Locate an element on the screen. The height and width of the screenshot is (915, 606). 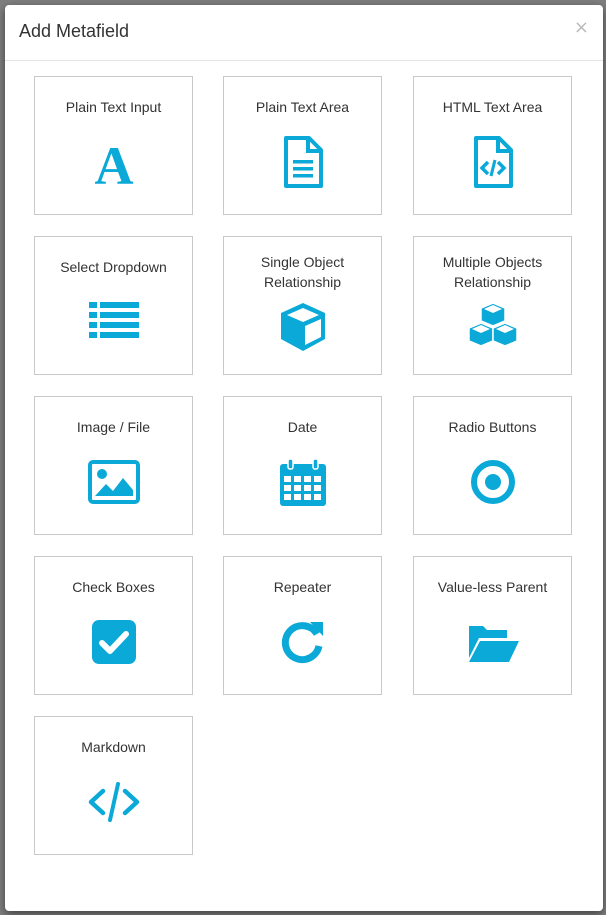
field-type-label: Single Object Relationship is located at coordinates (302, 272).